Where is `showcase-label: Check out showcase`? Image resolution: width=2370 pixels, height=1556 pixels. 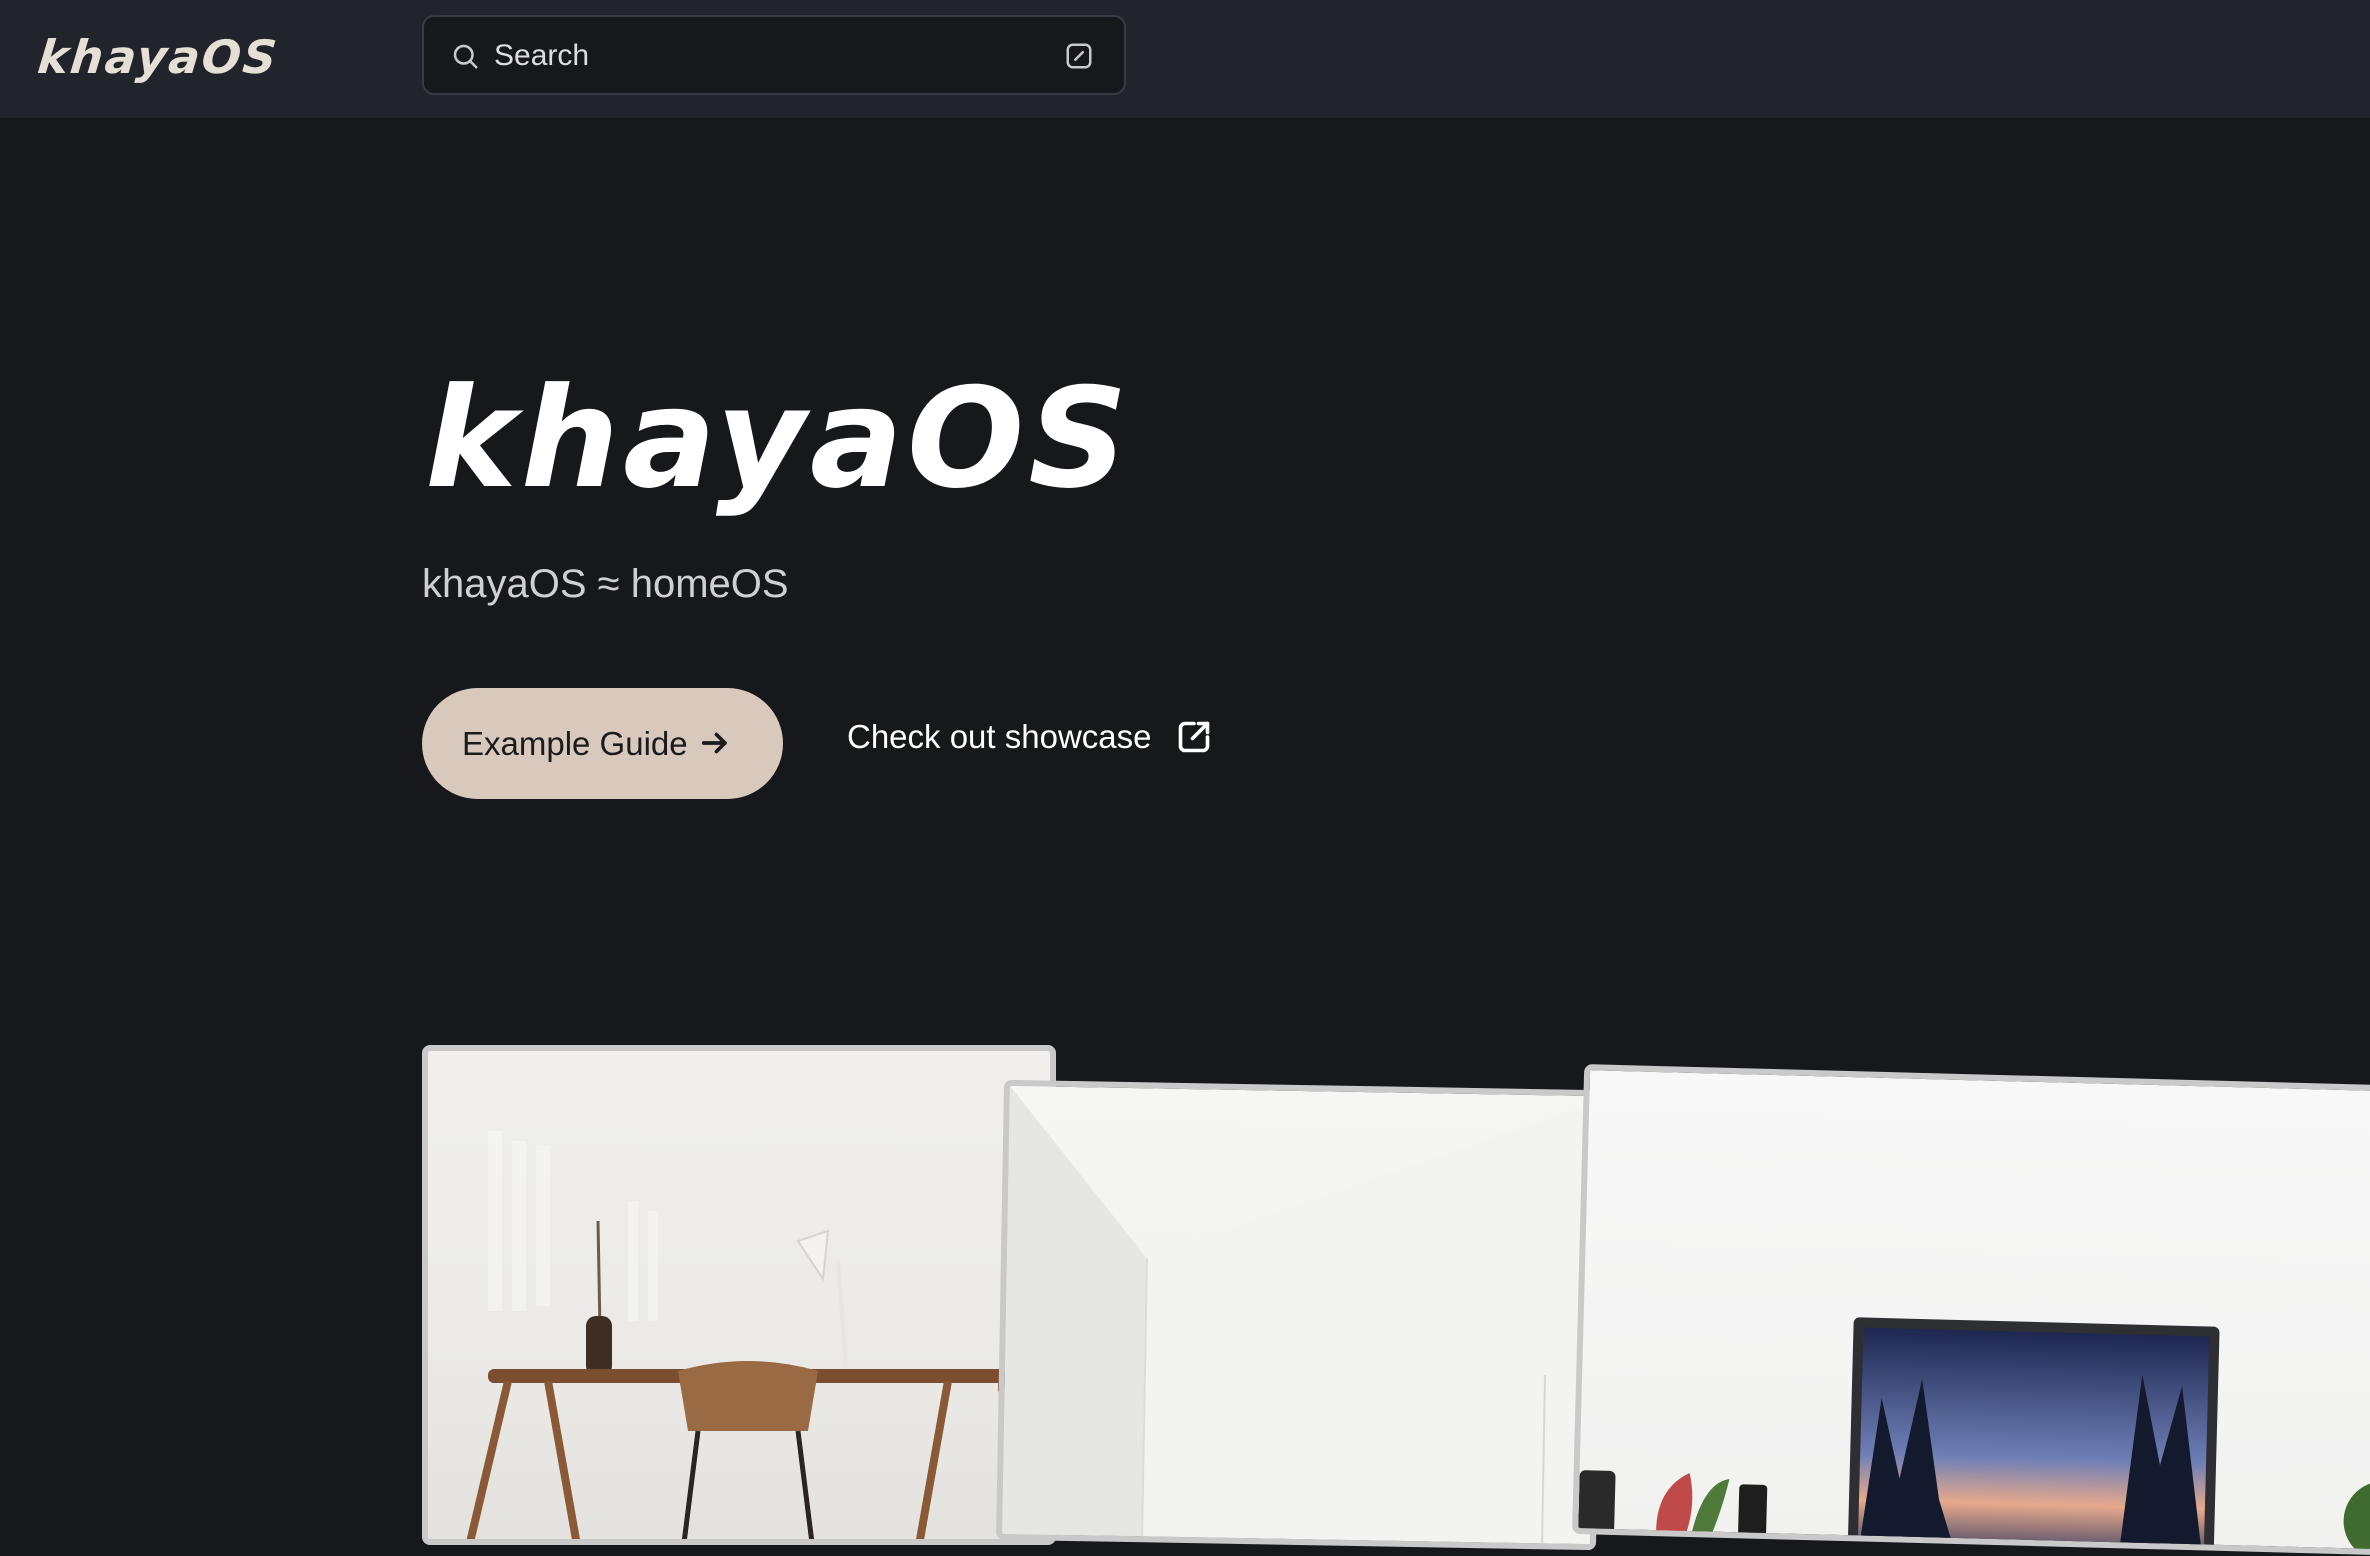
showcase-label: Check out showcase is located at coordinates (999, 736).